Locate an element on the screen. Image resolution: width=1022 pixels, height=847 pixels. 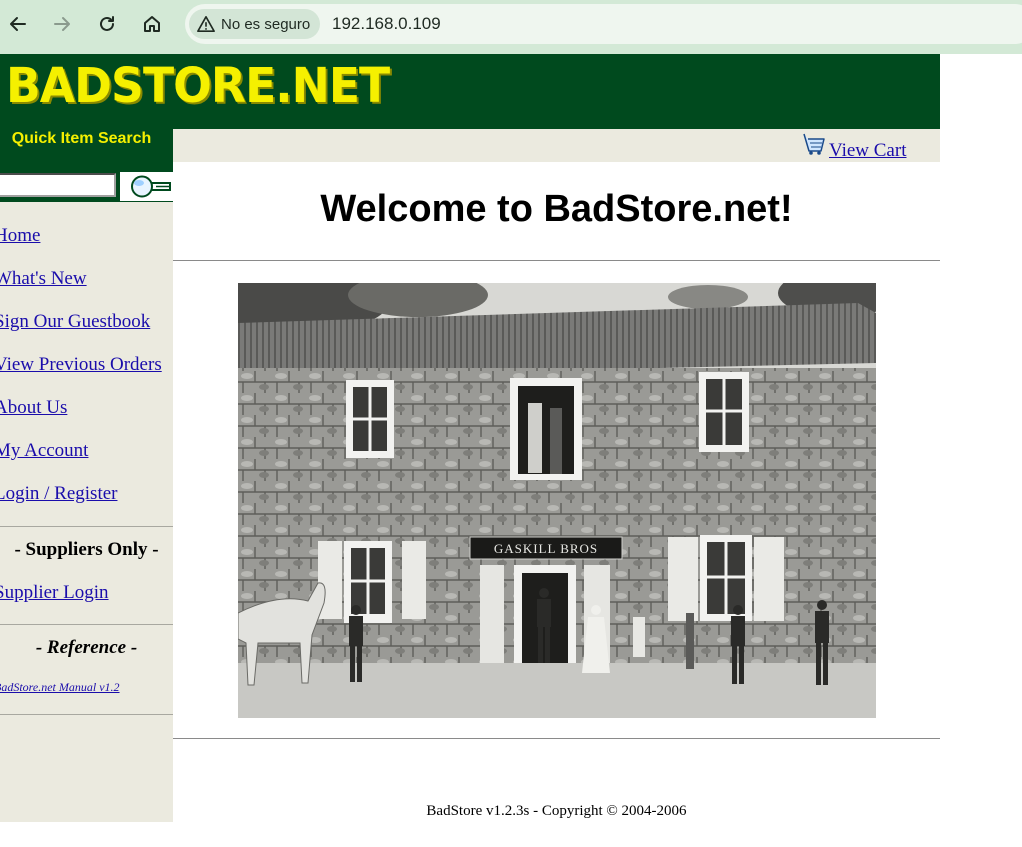
security-indicator: No es seguro is located at coordinates (255, 24).